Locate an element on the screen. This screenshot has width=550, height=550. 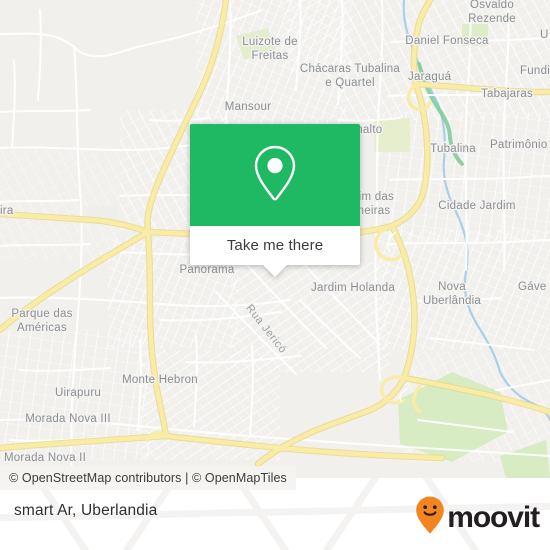
moovit-brand: moovit is located at coordinates (477, 517).